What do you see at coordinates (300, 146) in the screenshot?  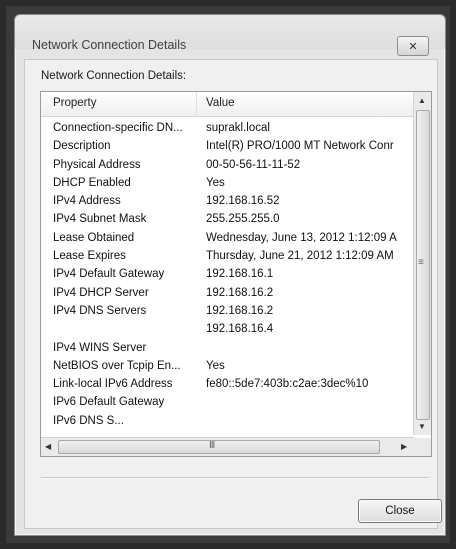 I see `value-cell: Intel(R) PRO/1000 MT Network Conr` at bounding box center [300, 146].